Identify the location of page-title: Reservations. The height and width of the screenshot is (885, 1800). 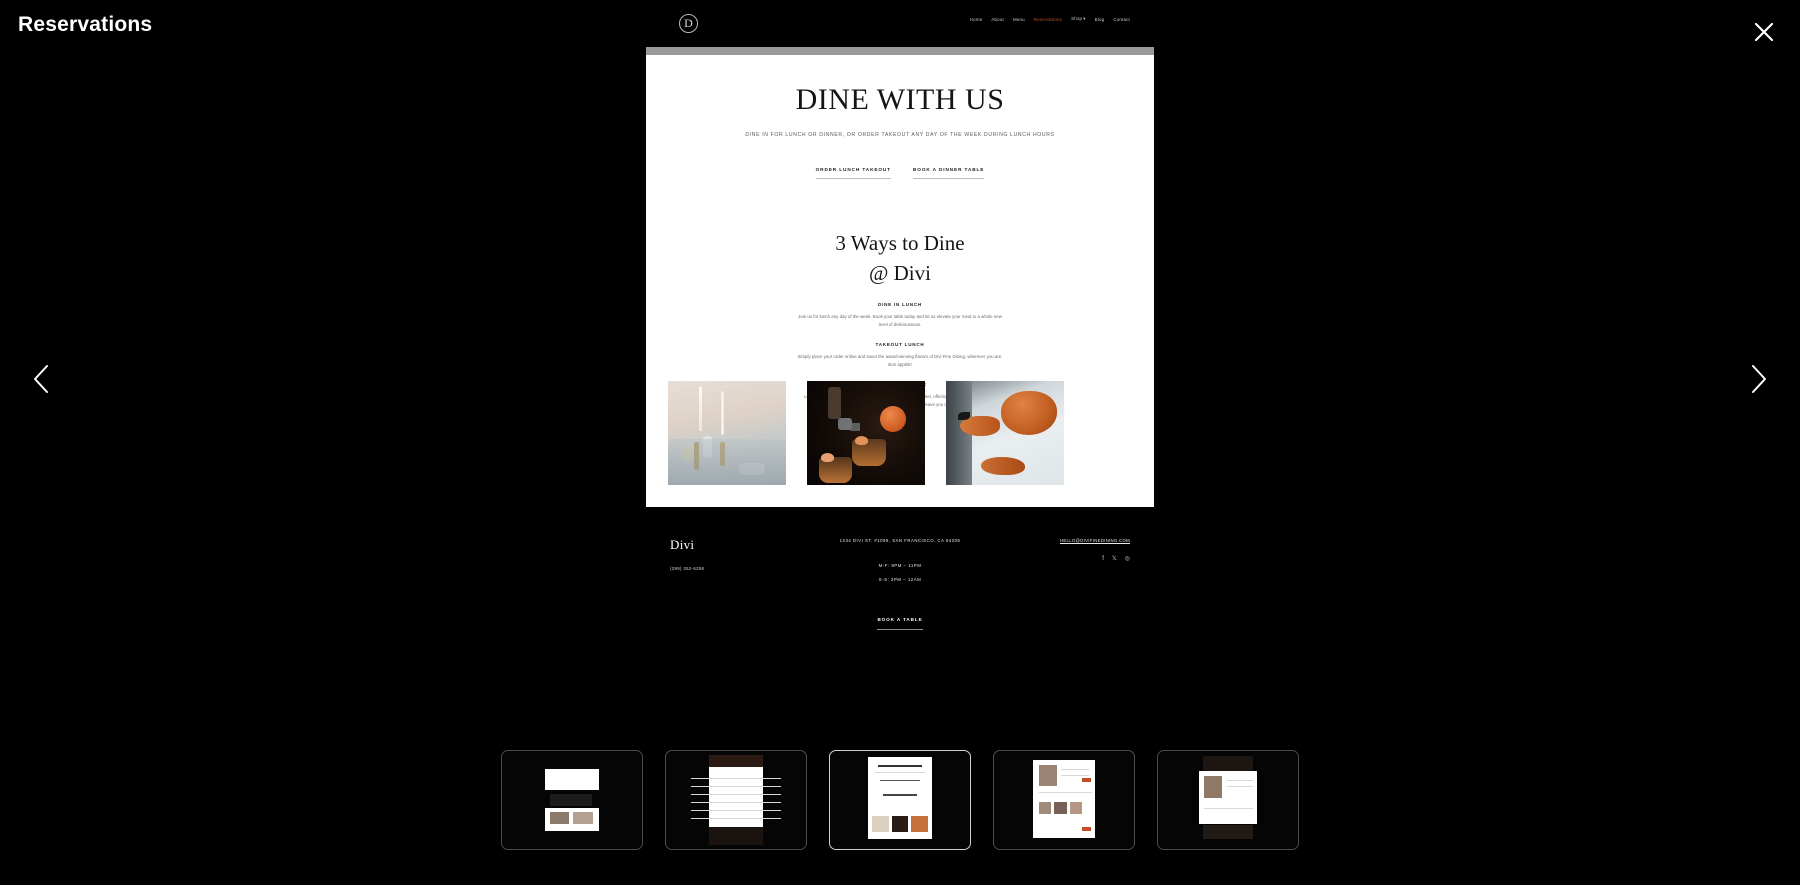
(85, 24).